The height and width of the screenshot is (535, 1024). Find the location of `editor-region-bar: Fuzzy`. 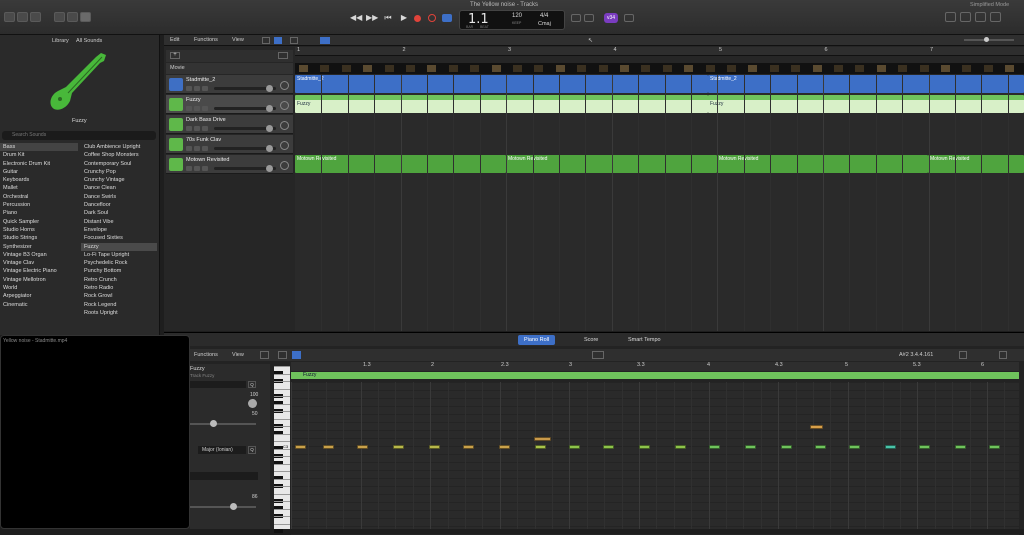

editor-region-bar: Fuzzy is located at coordinates (655, 375).